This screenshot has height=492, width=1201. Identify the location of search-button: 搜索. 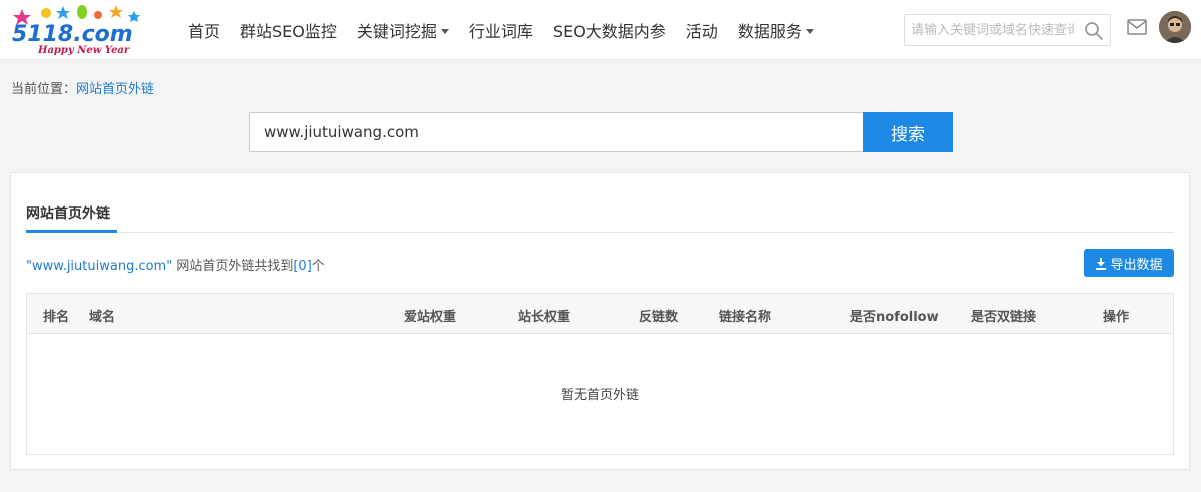
(908, 132).